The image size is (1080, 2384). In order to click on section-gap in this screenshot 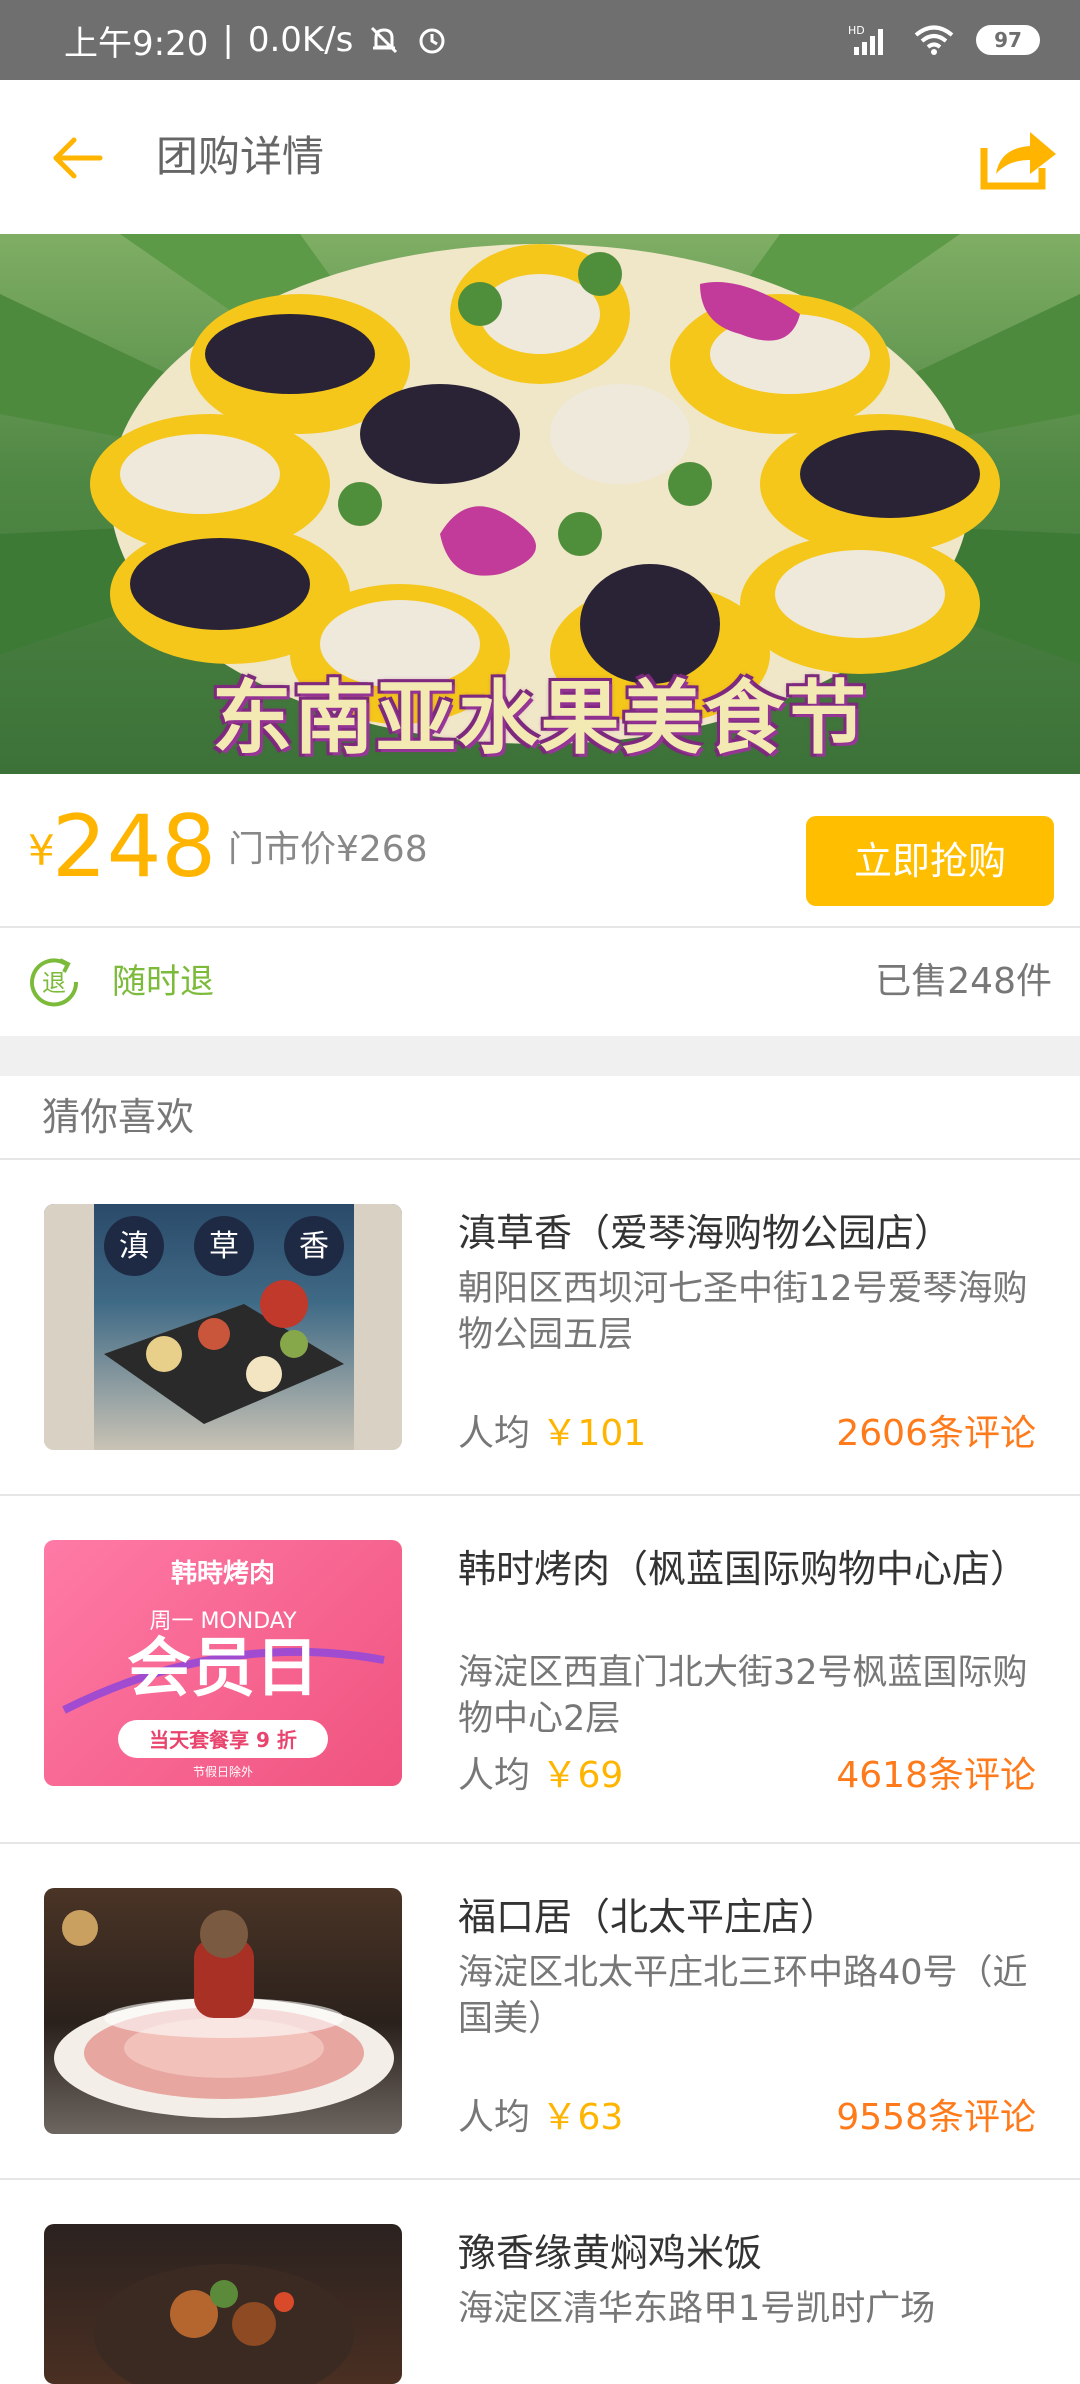, I will do `click(540, 1056)`.